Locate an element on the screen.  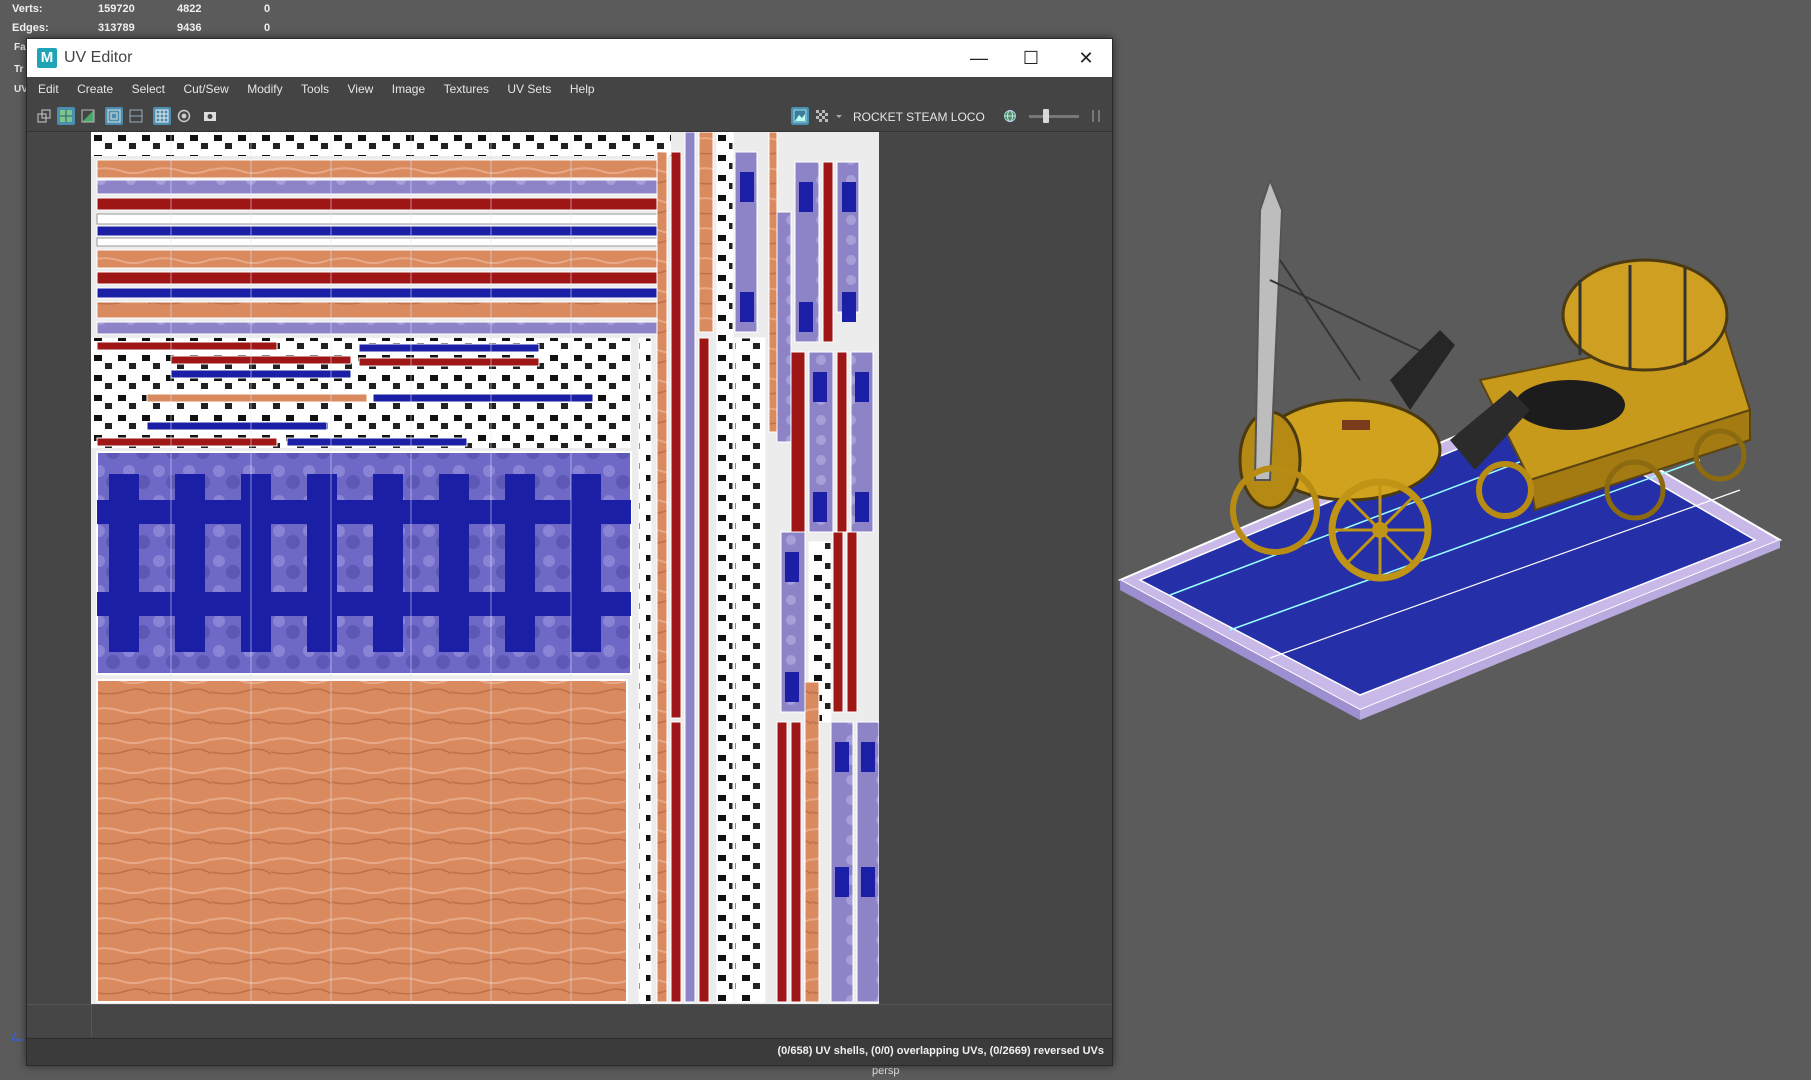
shaded-uv-icon is located at coordinates (66, 116).